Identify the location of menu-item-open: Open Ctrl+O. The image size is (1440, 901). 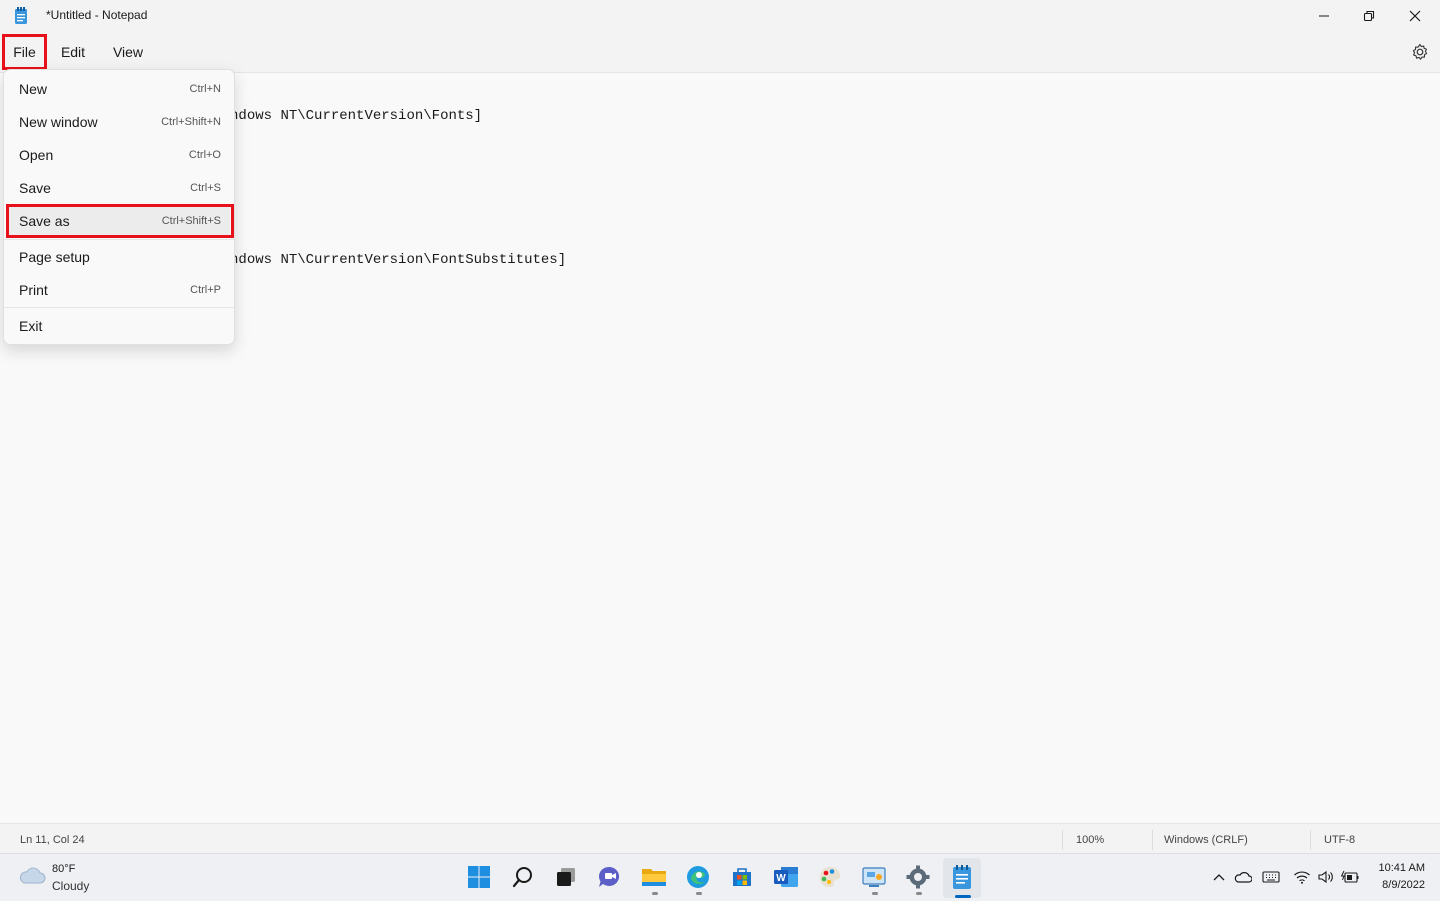
(119, 155).